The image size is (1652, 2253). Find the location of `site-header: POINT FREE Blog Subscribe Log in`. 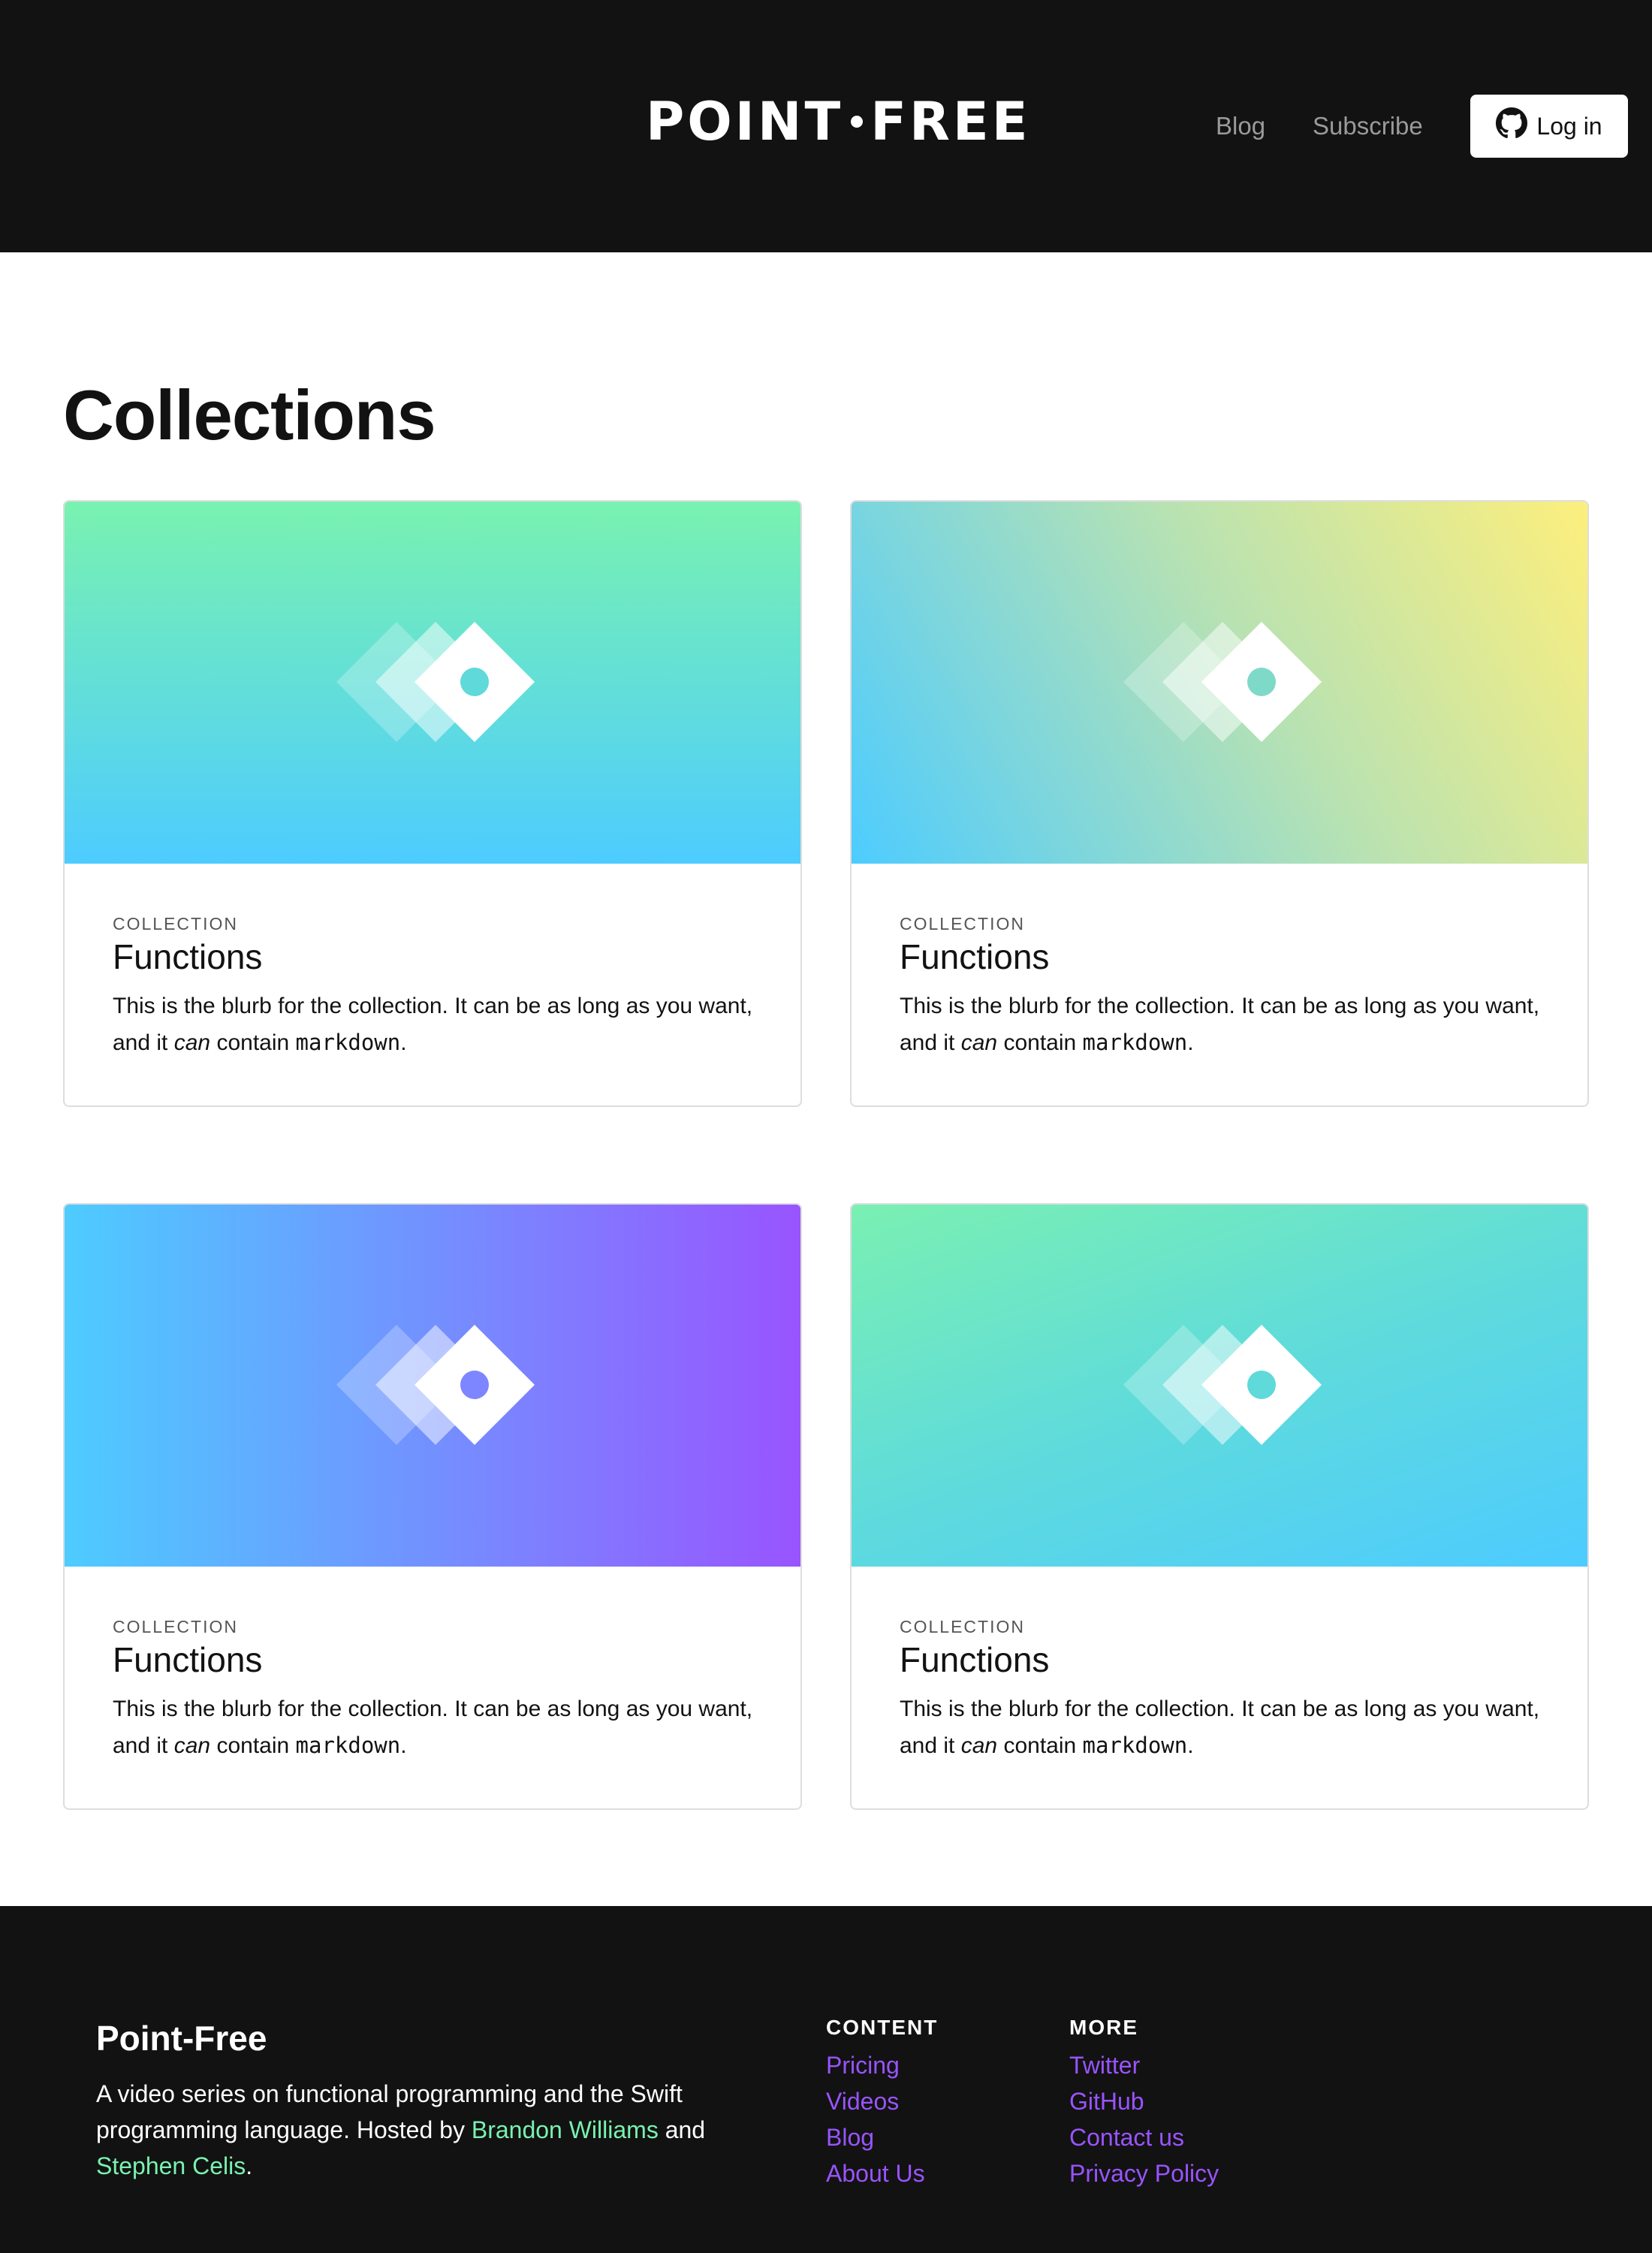

site-header: POINT FREE Blog Subscribe Log in is located at coordinates (826, 126).